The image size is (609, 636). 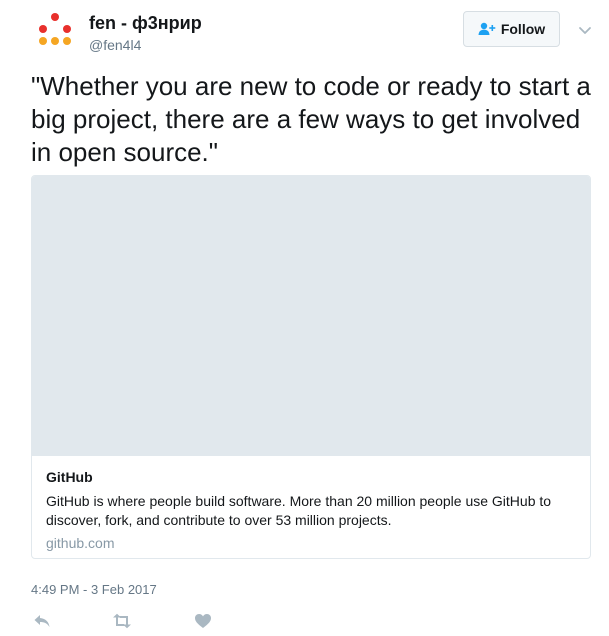 I want to click on author-handle: @fen4l4, so click(x=115, y=45).